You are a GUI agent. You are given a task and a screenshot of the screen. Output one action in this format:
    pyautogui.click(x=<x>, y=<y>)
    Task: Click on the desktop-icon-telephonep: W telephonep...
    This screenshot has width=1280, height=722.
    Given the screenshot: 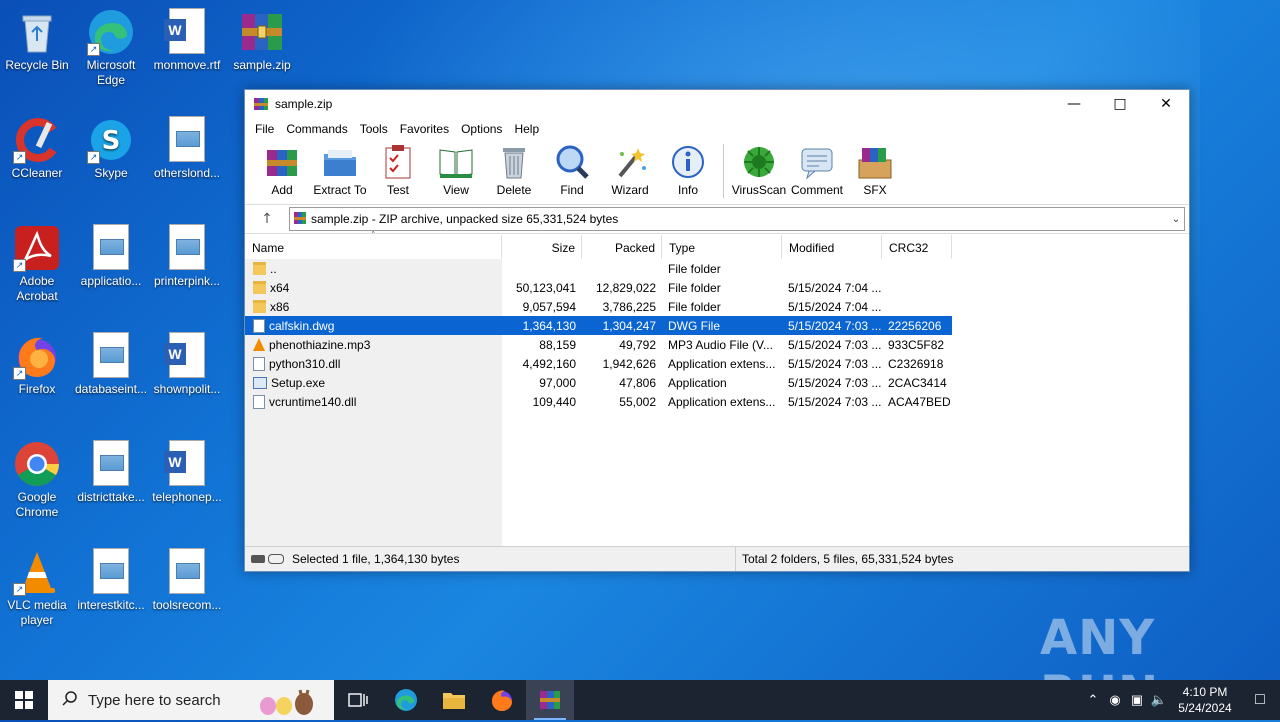 What is the action you would take?
    pyautogui.click(x=187, y=469)
    